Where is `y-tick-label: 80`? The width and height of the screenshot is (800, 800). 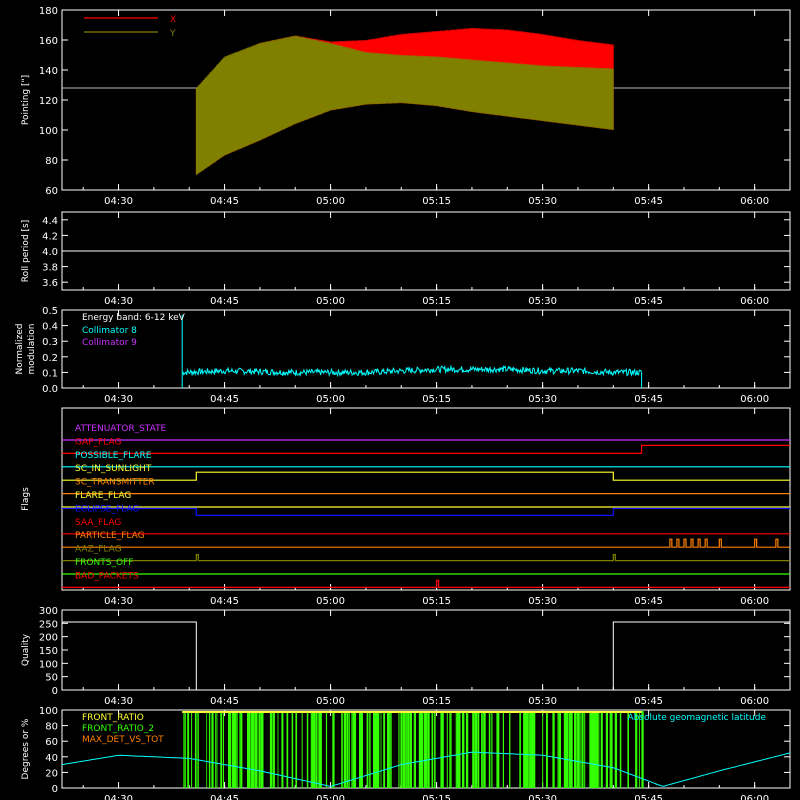 y-tick-label: 80 is located at coordinates (51, 161).